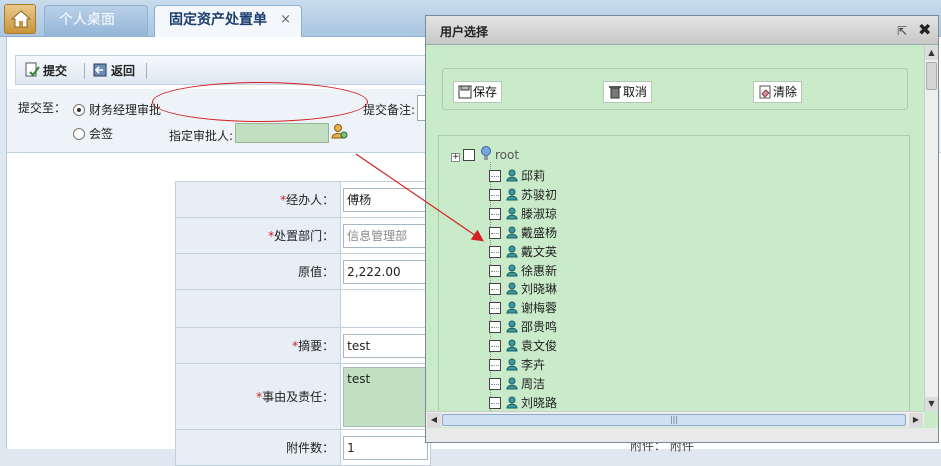 The image size is (941, 466). I want to click on scroll-thumb: |||, so click(674, 420).